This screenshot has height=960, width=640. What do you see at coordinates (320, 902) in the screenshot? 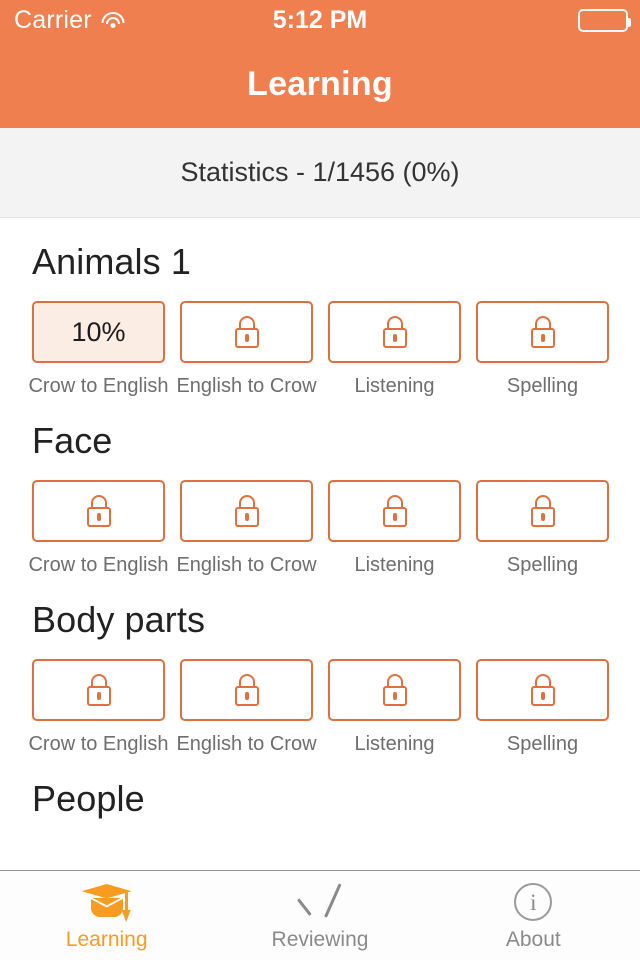
I see `check-icon` at bounding box center [320, 902].